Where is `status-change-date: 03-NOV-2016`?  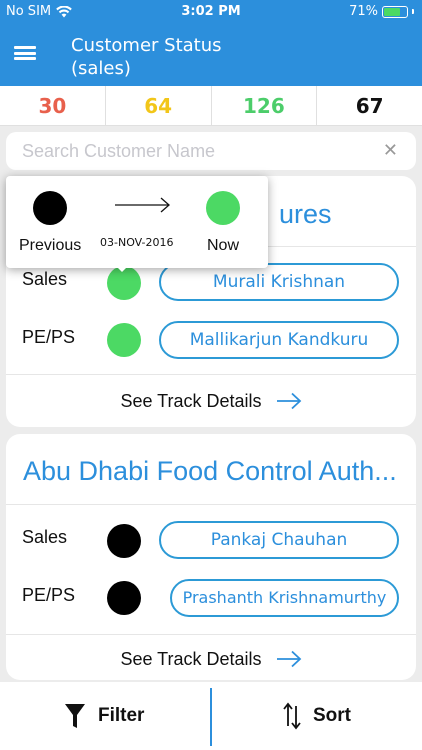
status-change-date: 03-NOV-2016 is located at coordinates (137, 242).